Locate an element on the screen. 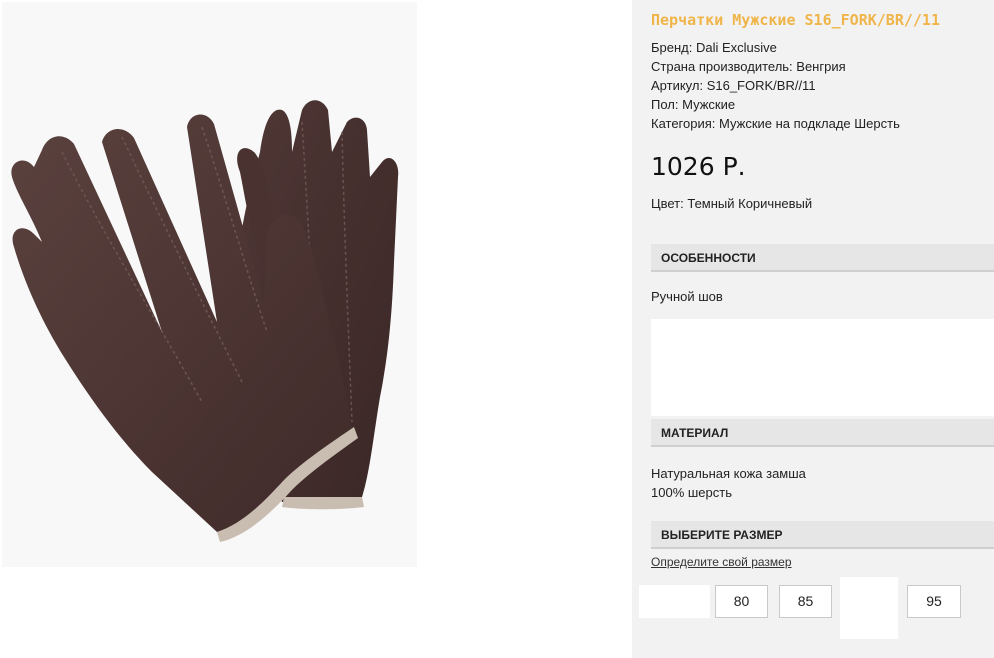  spec-brand: Бренд: Dali Exclusive is located at coordinates (714, 47).